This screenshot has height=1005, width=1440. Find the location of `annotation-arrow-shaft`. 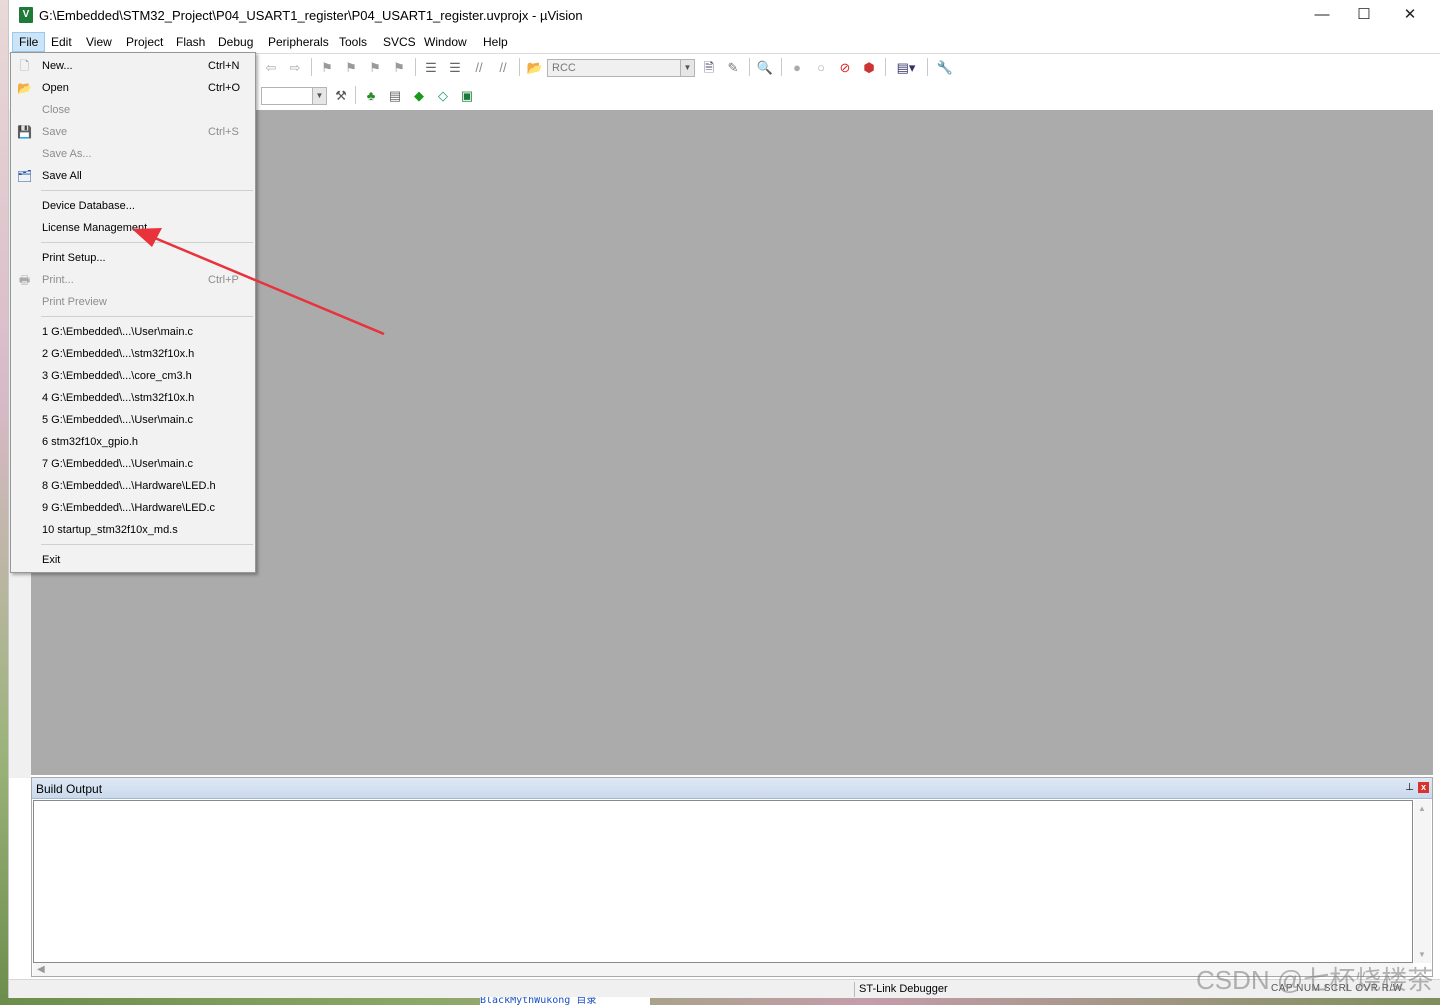

annotation-arrow-shaft is located at coordinates (267, 285).